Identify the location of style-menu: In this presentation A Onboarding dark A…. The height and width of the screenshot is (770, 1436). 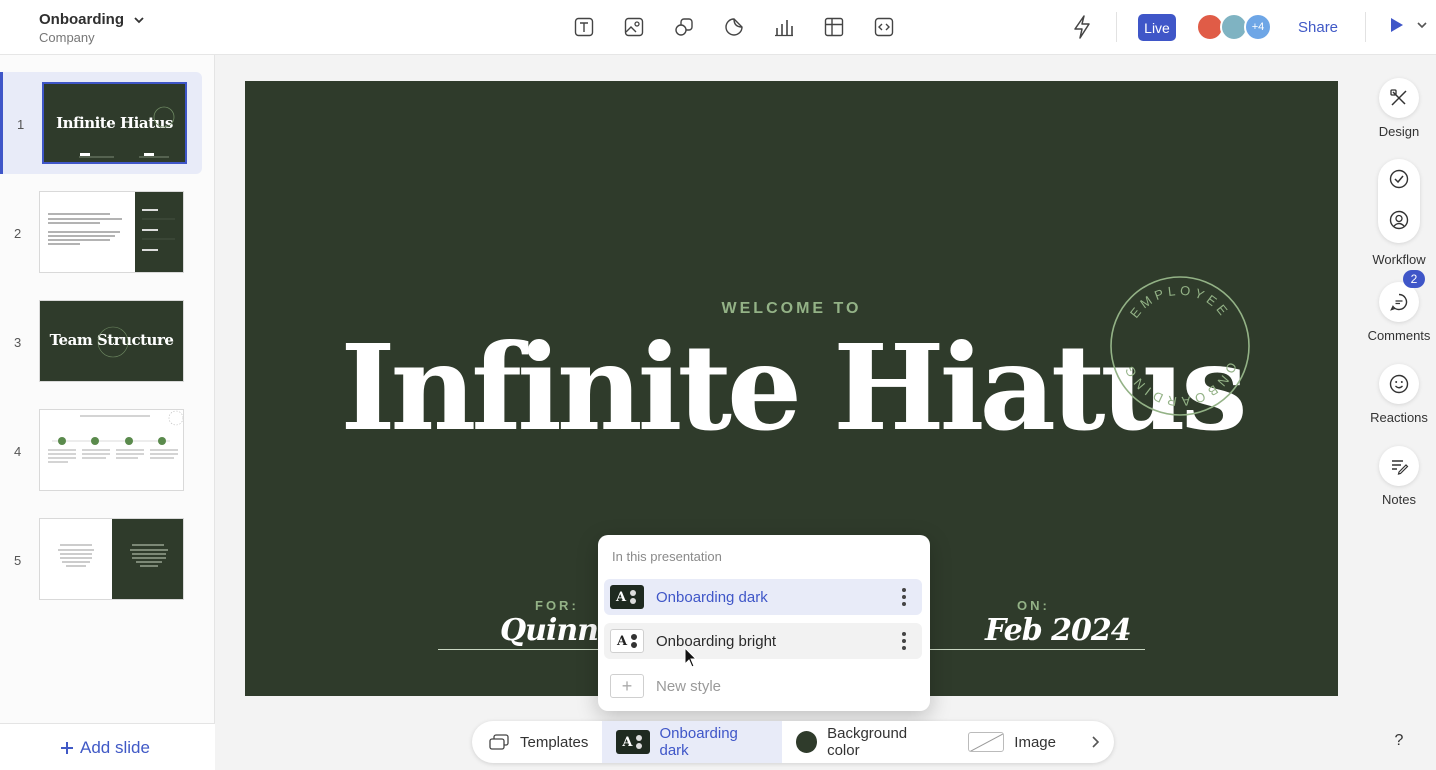
(764, 623).